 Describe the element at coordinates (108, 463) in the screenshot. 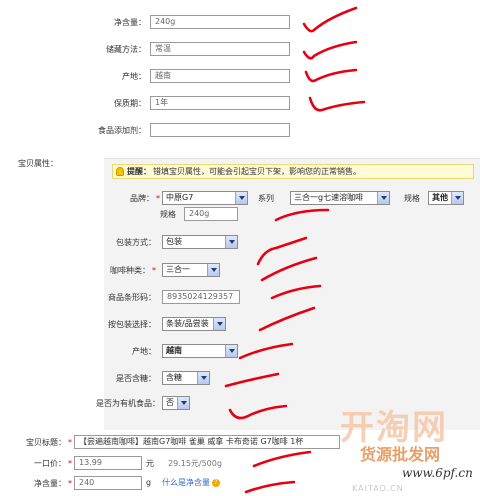

I see `price-input: 13.99` at that location.